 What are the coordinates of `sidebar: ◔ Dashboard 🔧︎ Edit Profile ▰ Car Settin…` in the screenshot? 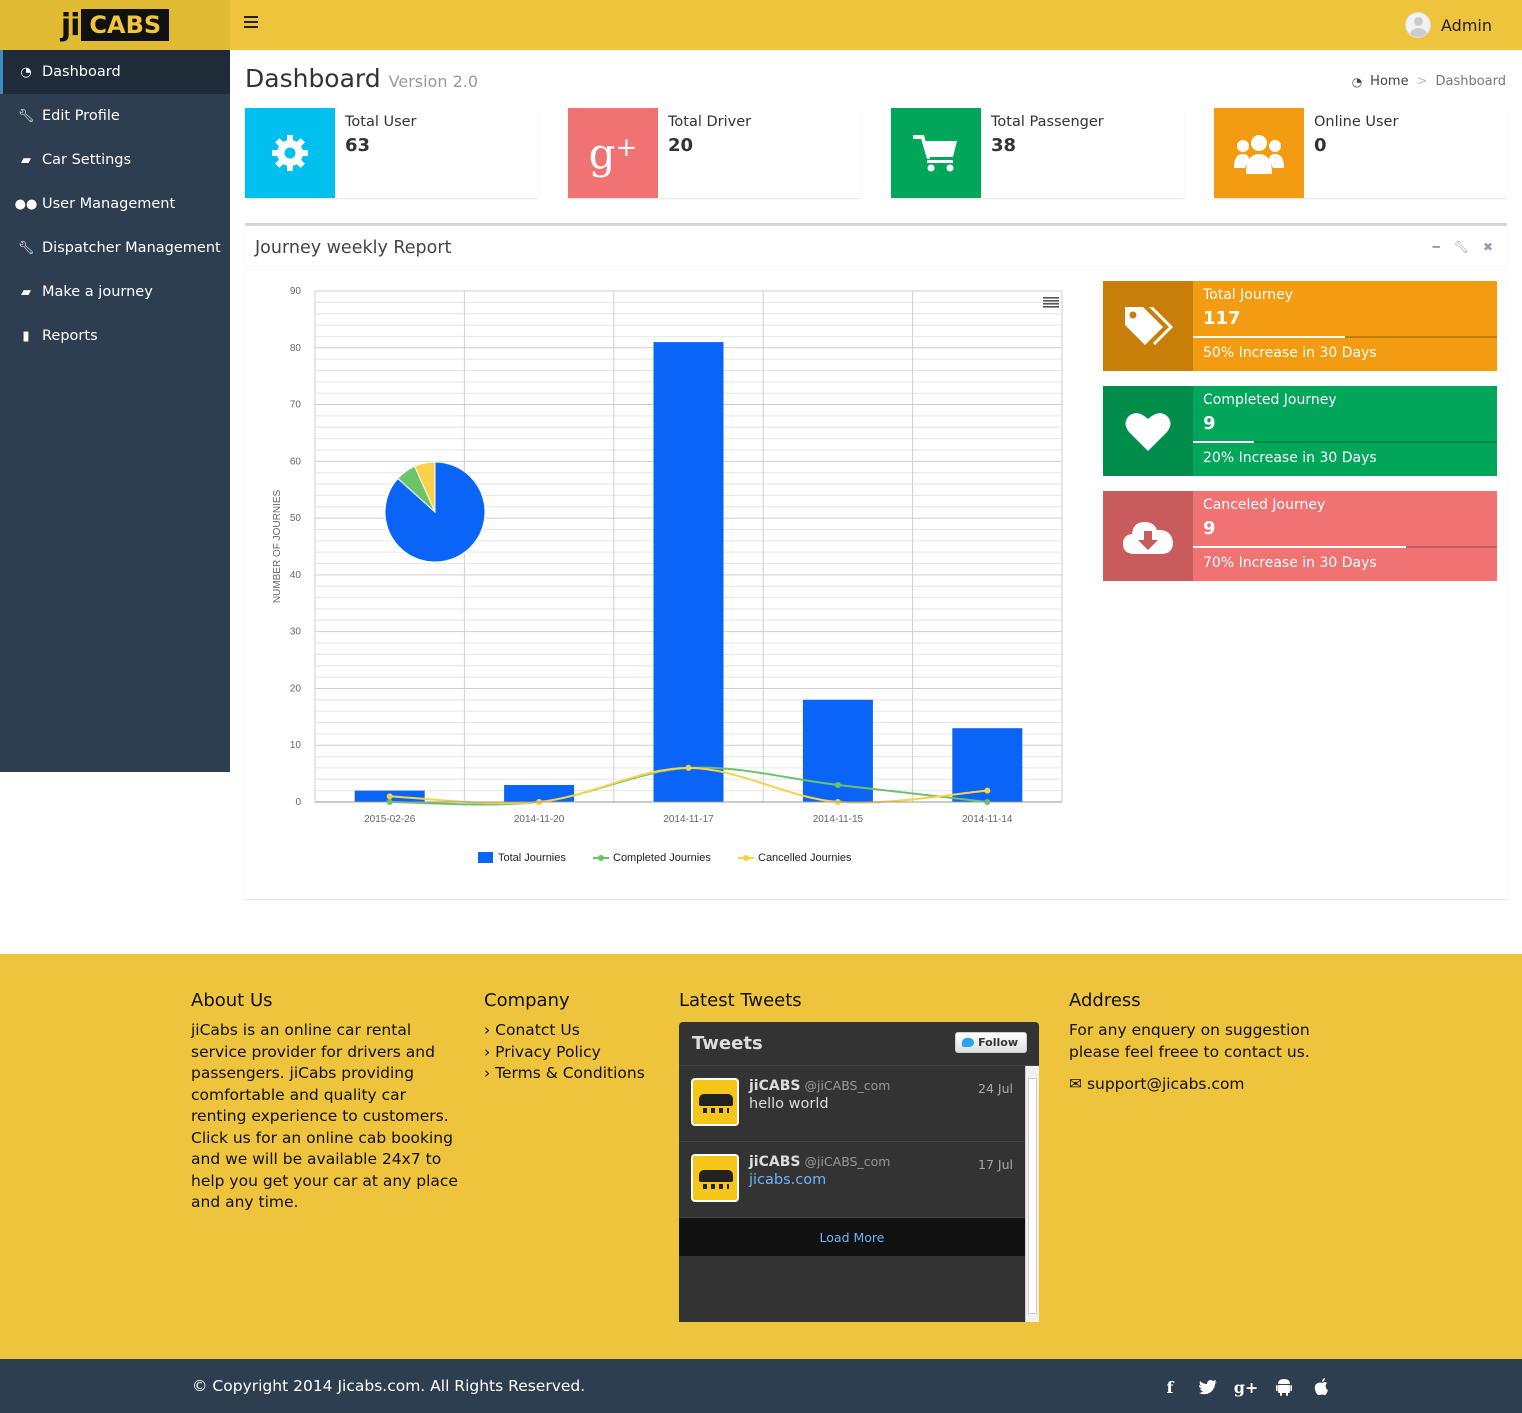 It's located at (115, 411).